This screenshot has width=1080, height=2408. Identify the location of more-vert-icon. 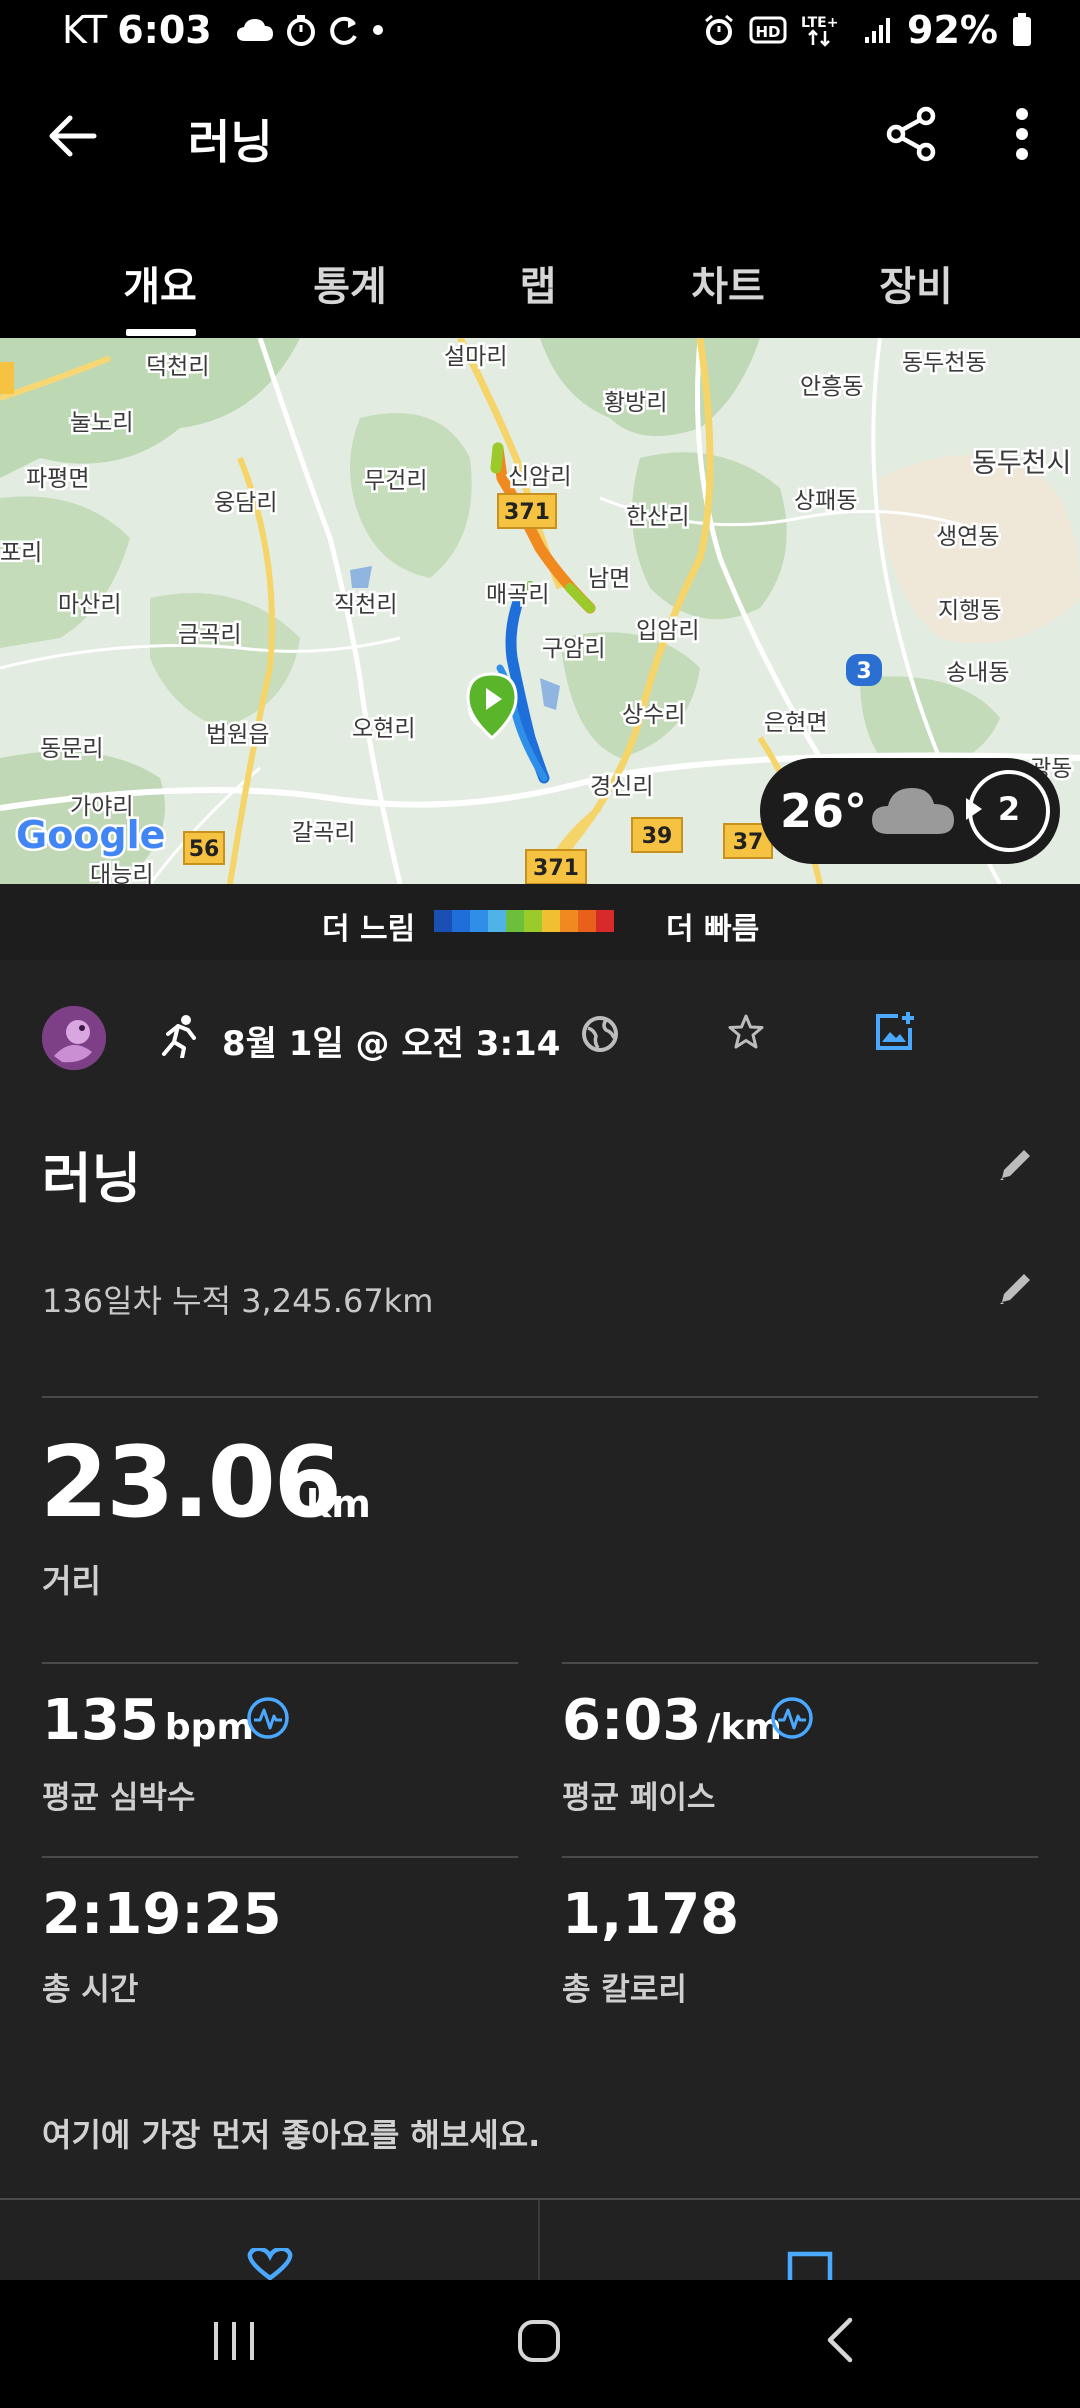
(1022, 134).